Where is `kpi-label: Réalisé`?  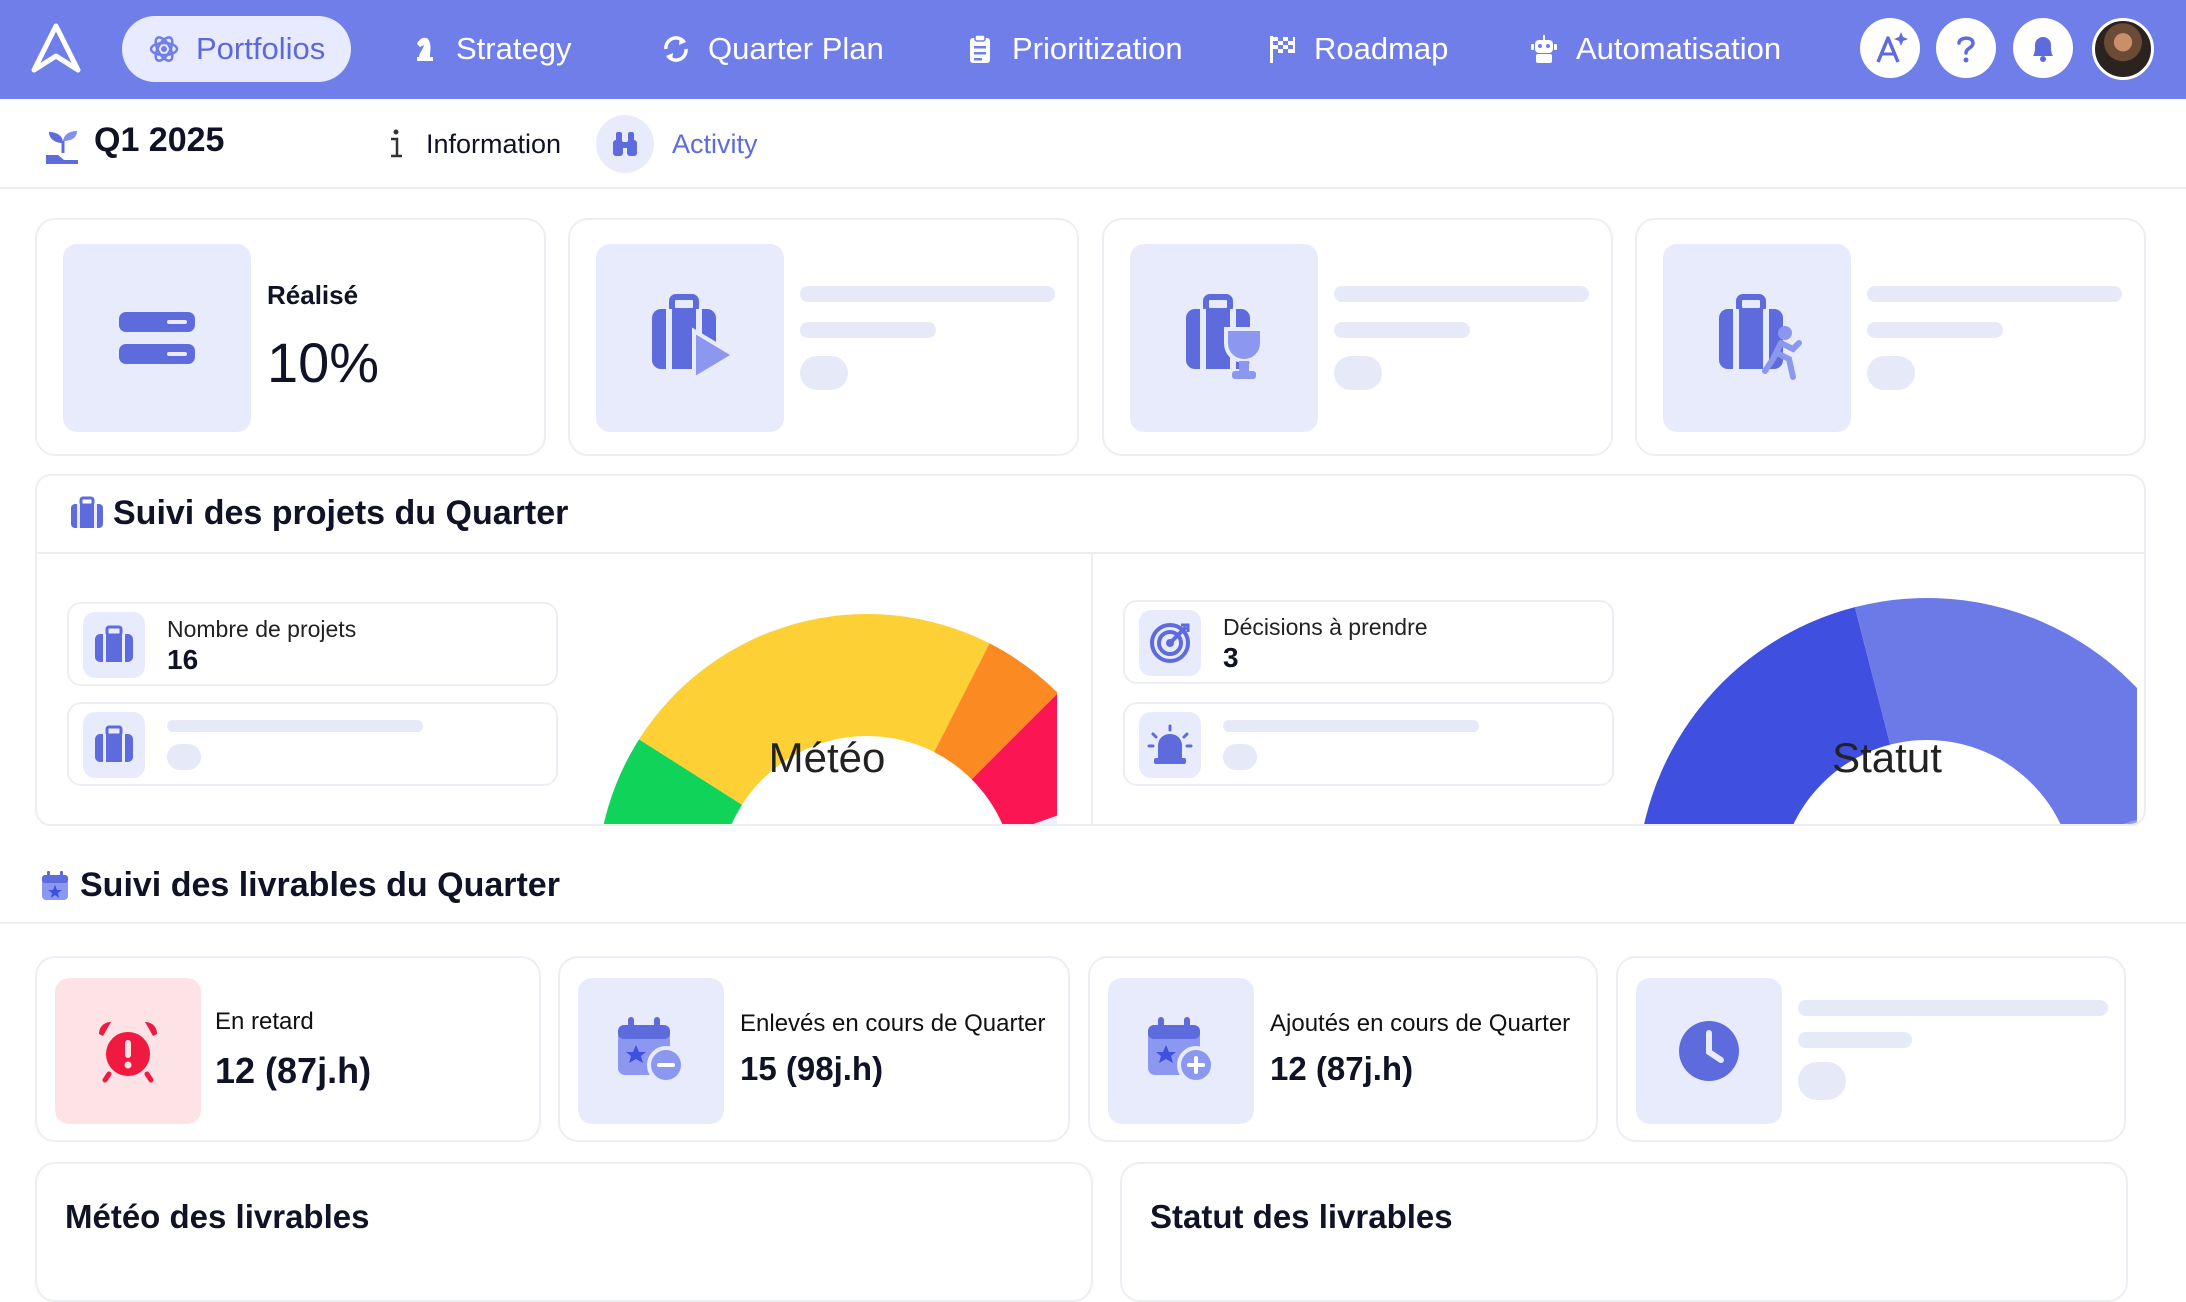
kpi-label: Réalisé is located at coordinates (313, 295).